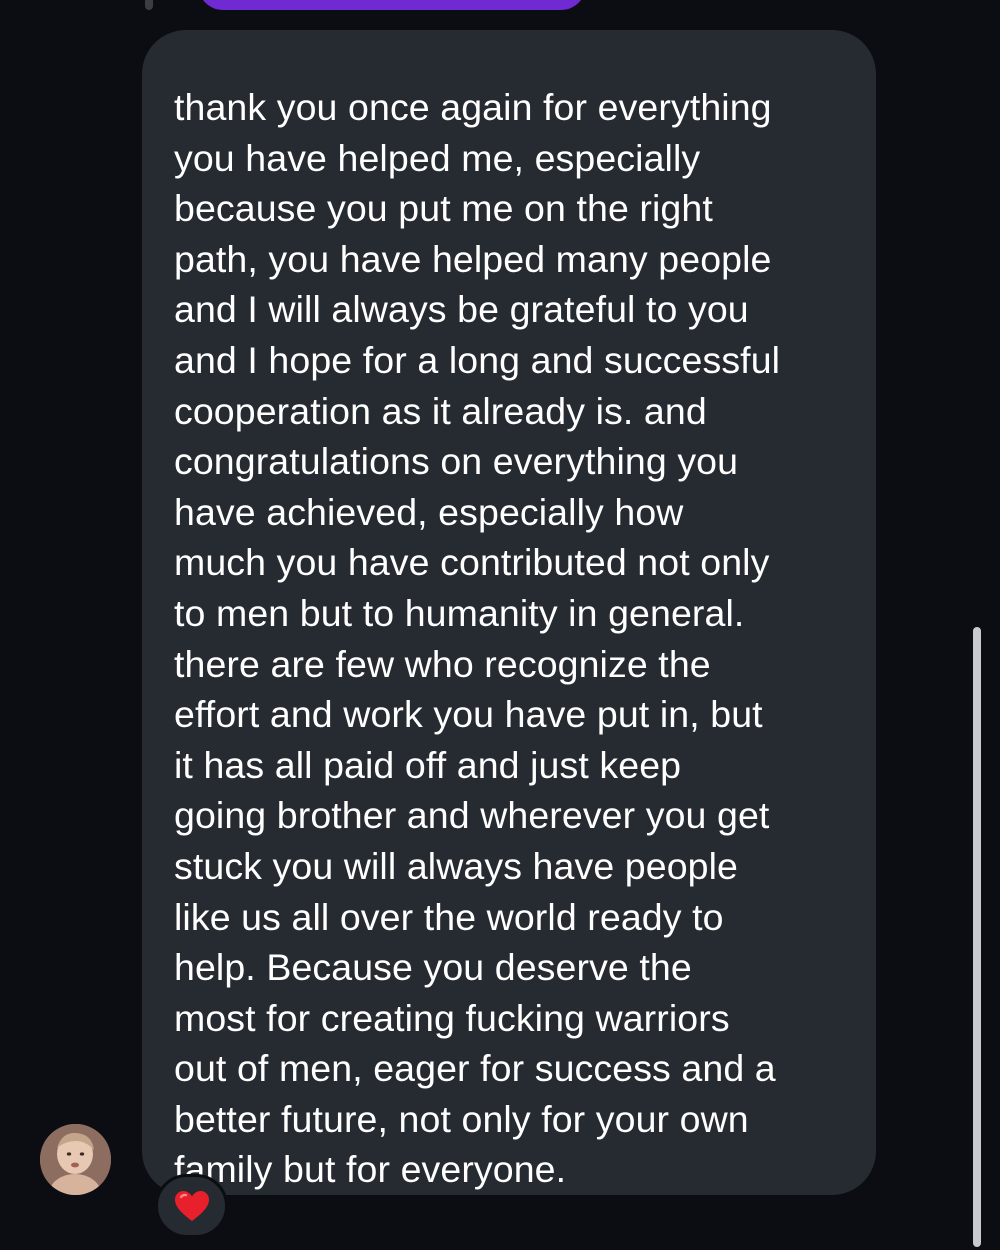 This screenshot has height=1250, width=1000. What do you see at coordinates (149, 5) in the screenshot?
I see `top-scrollbar-stub` at bounding box center [149, 5].